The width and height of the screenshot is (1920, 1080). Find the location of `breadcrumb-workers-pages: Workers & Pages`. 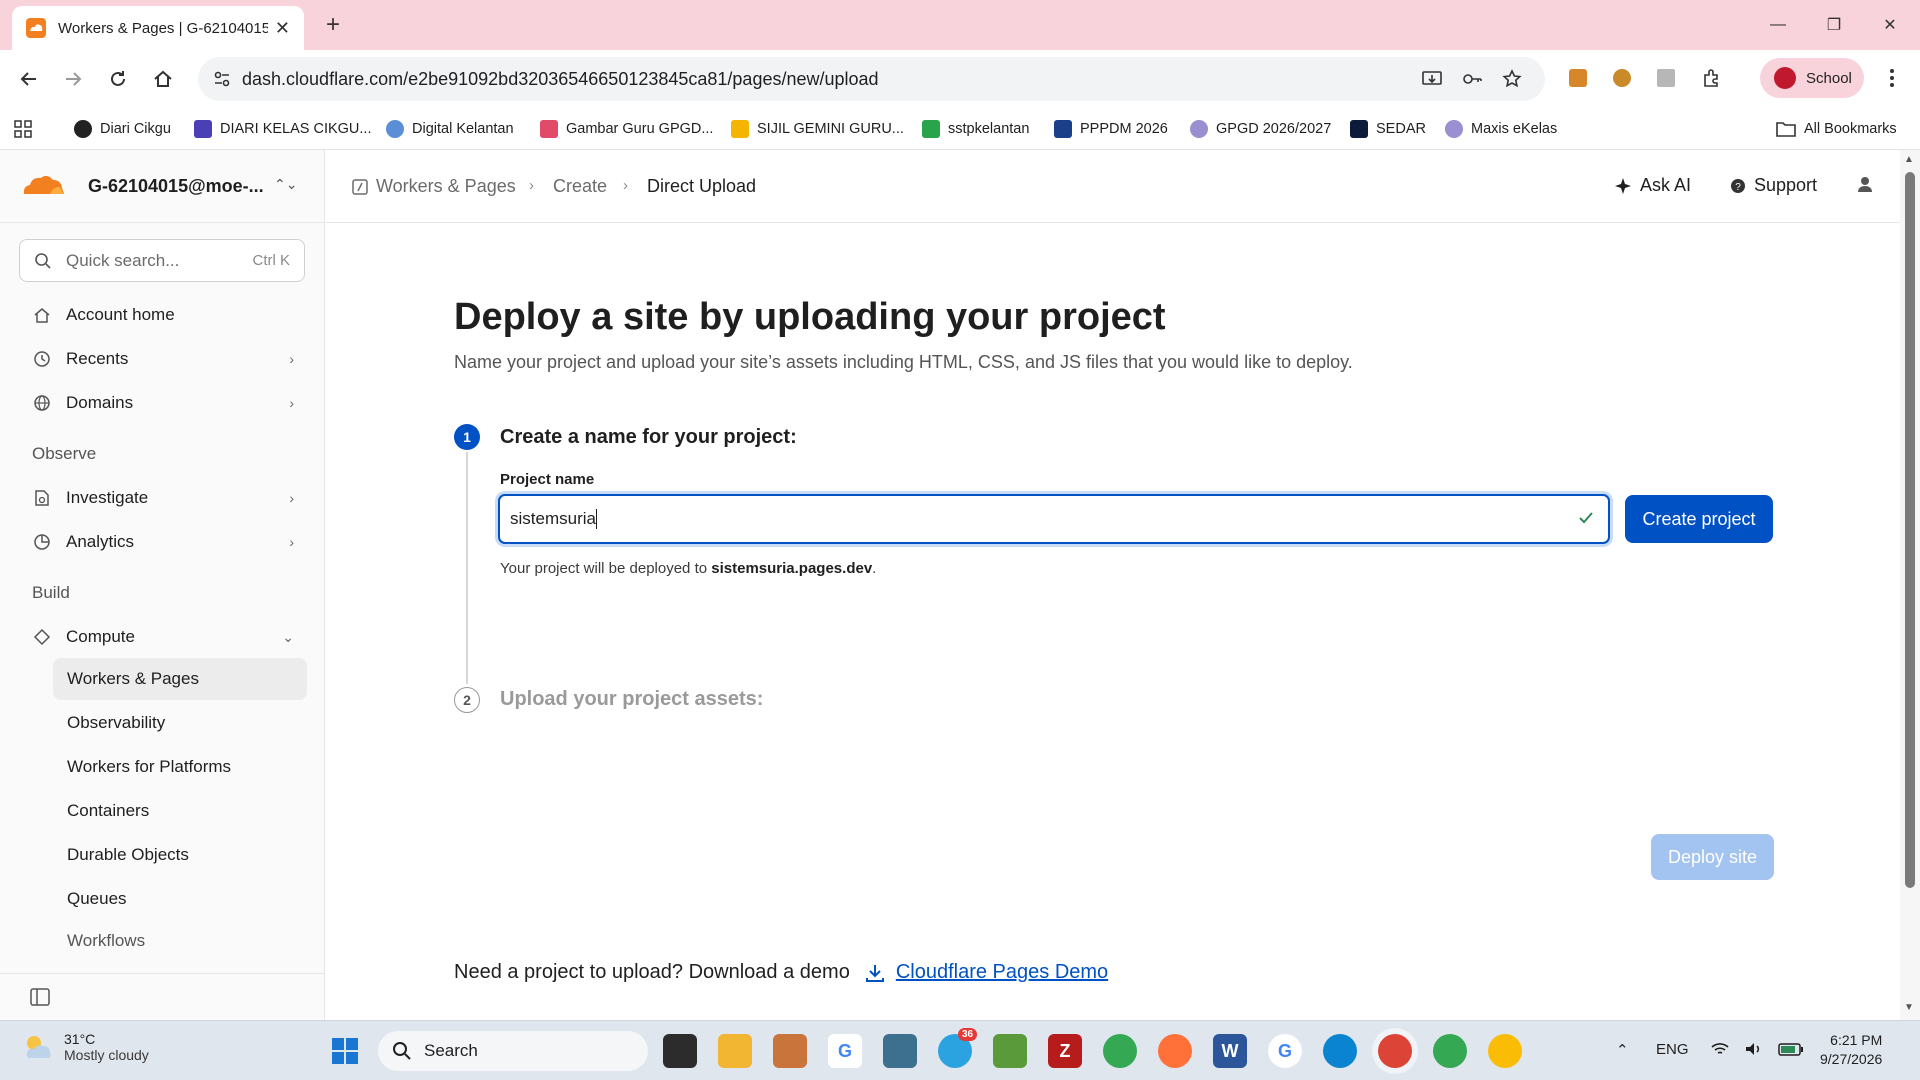

breadcrumb-workers-pages: Workers & Pages is located at coordinates (446, 186).